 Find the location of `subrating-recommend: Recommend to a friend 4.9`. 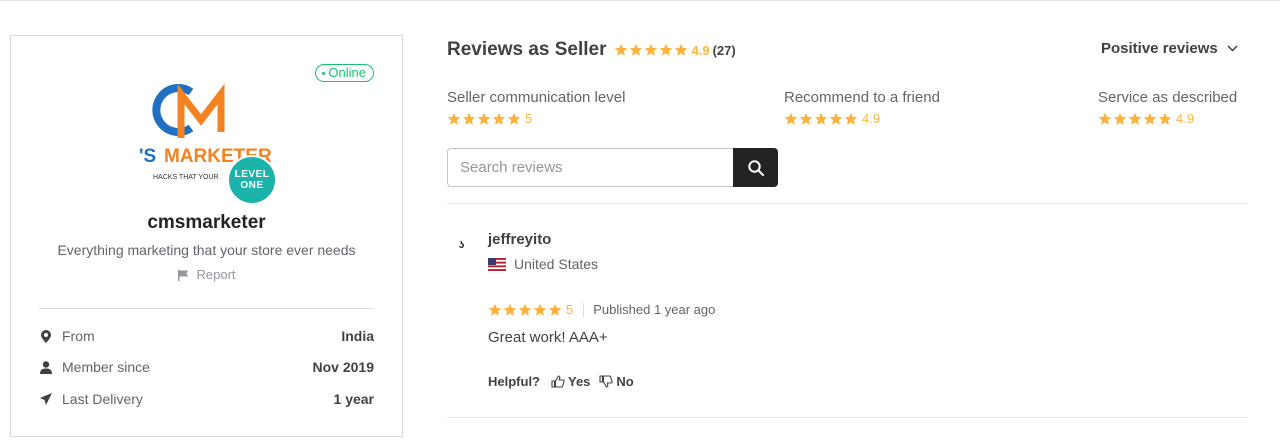

subrating-recommend: Recommend to a friend 4.9 is located at coordinates (862, 107).